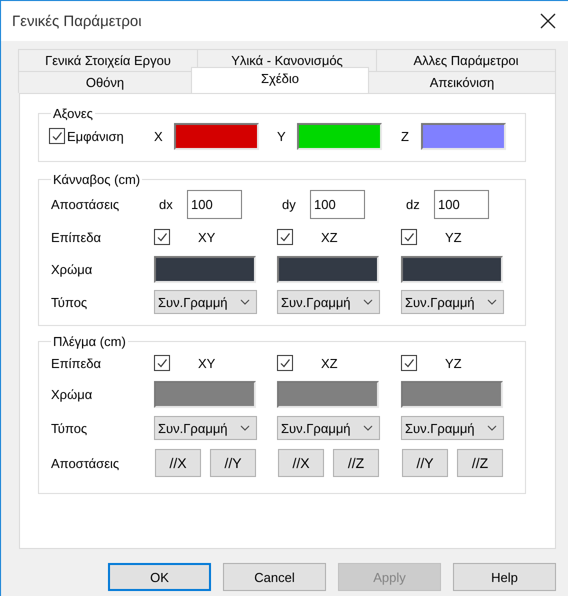  What do you see at coordinates (105, 82) in the screenshot?
I see `tab: Οθόνη` at bounding box center [105, 82].